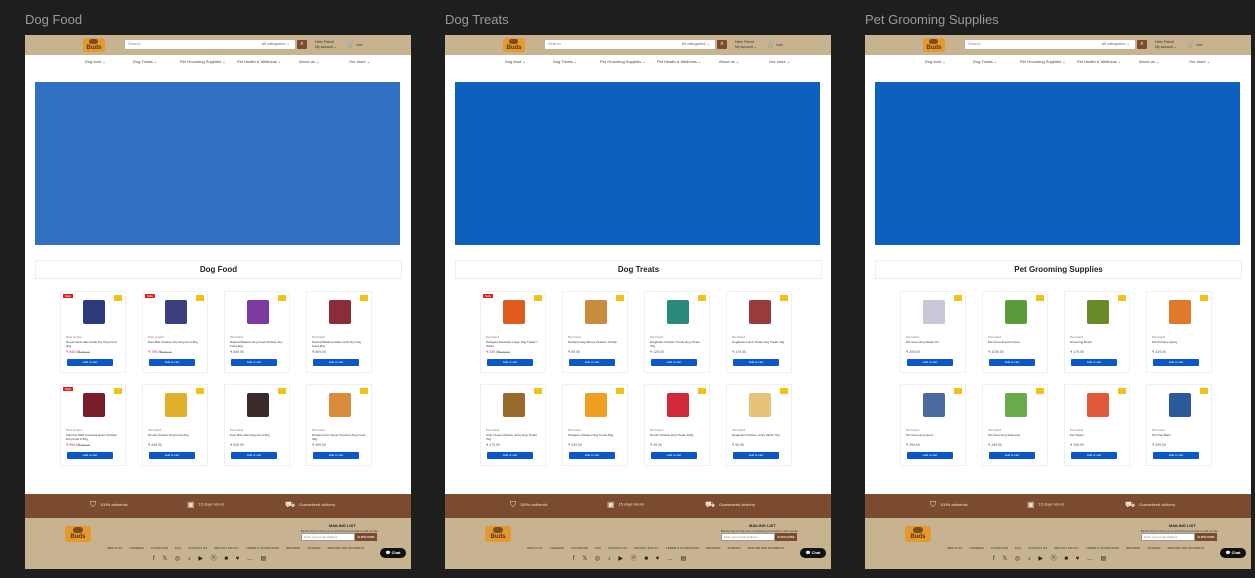  I want to click on nav-item: Pet Health & Wellness ⌄, so click(259, 61).